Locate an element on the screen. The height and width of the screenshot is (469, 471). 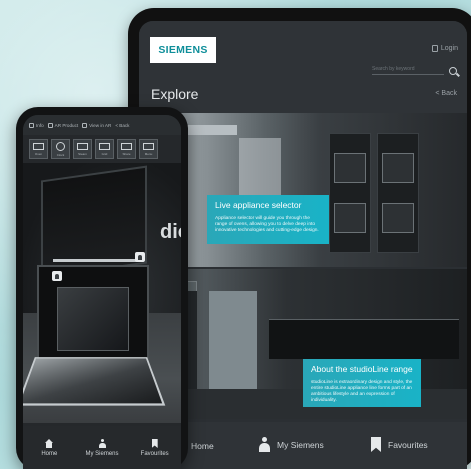
oven-door is located at coordinates (94, 381).